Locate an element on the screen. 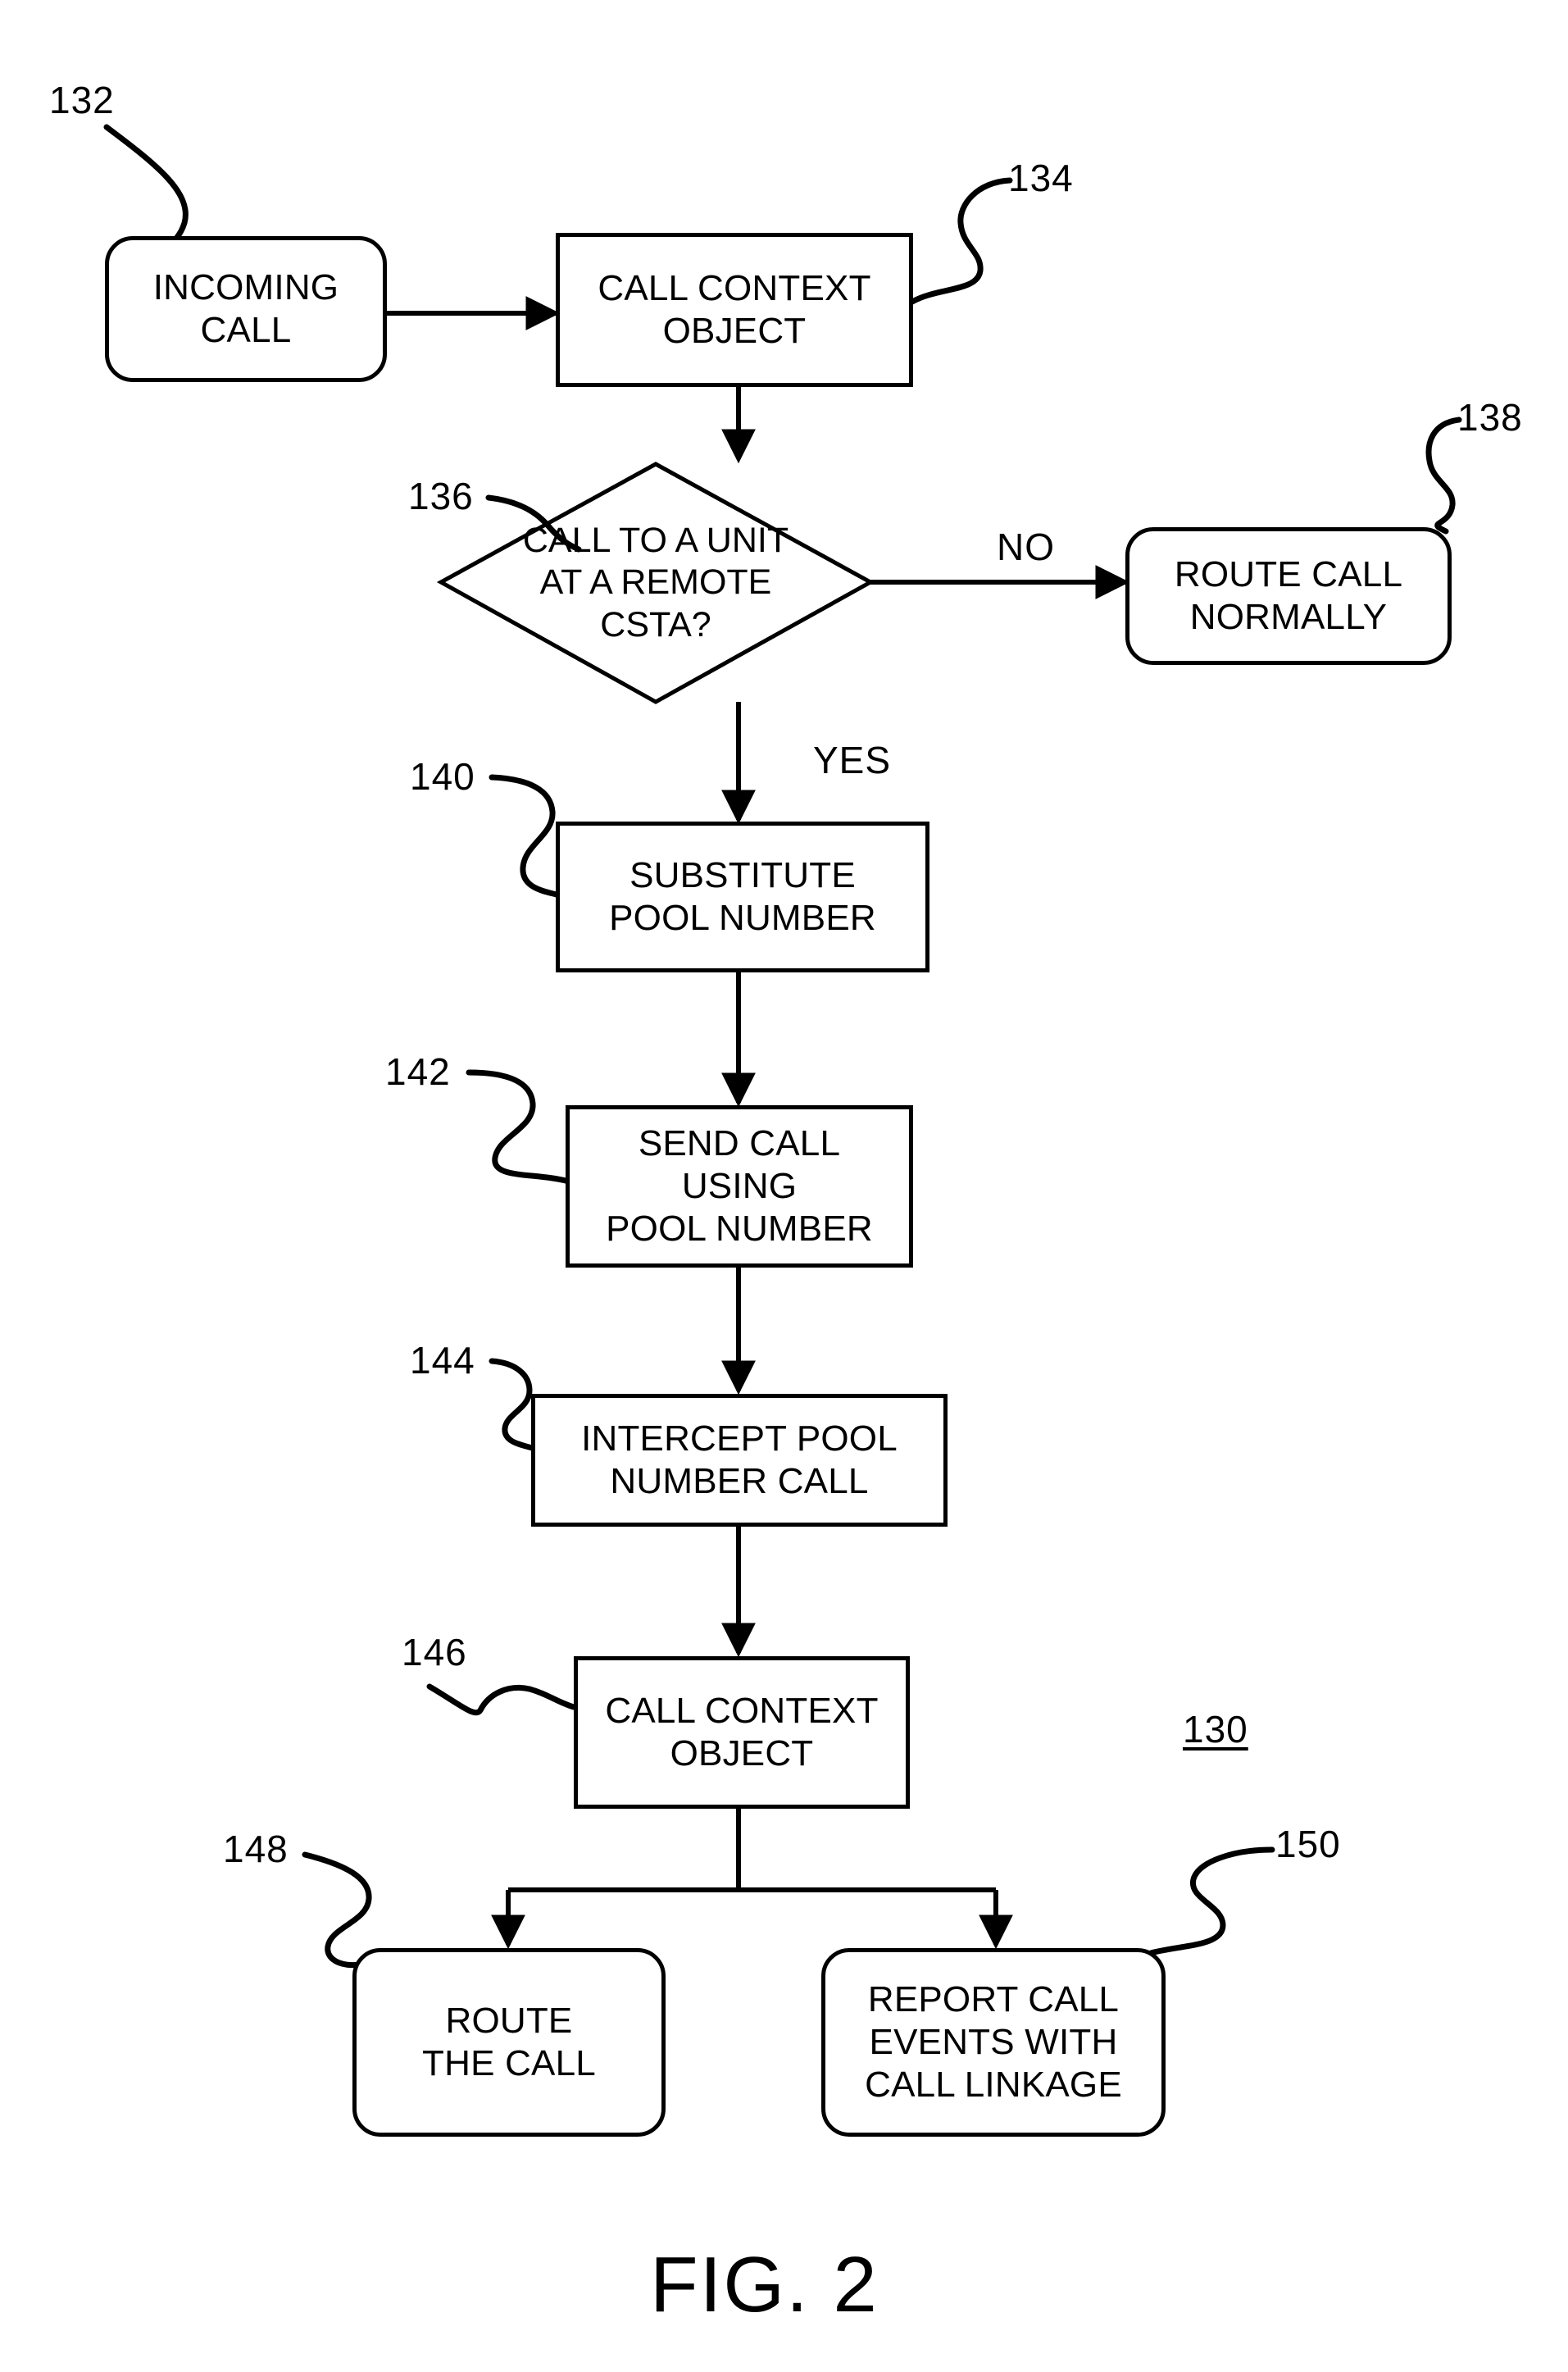 Image resolution: width=1568 pixels, height=2372 pixels. ref-numeral-144: 144 is located at coordinates (442, 1361).